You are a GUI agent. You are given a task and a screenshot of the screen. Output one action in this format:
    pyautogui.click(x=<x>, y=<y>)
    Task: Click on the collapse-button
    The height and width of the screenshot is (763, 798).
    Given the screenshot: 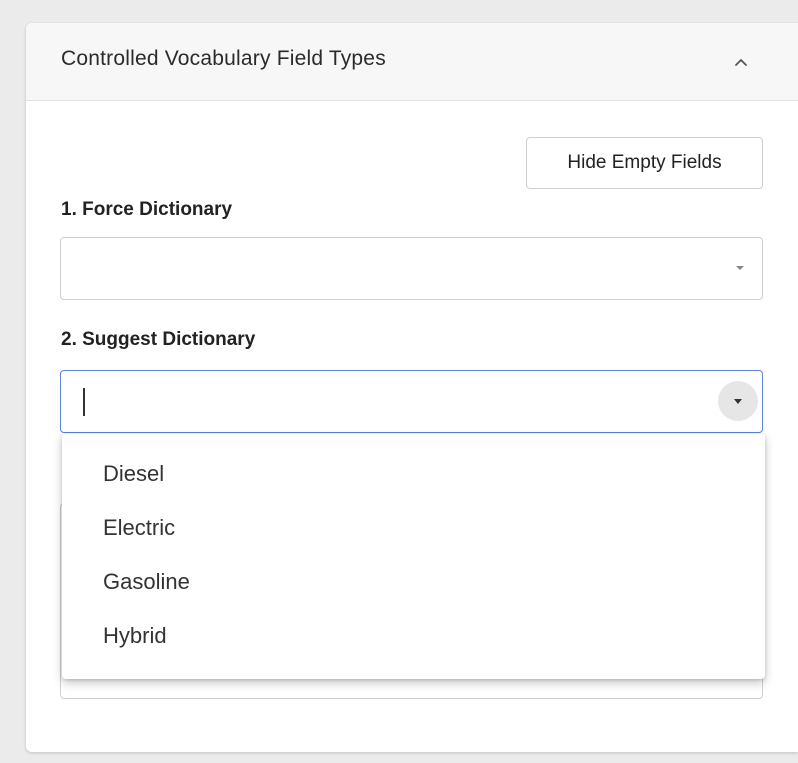 What is the action you would take?
    pyautogui.click(x=741, y=62)
    